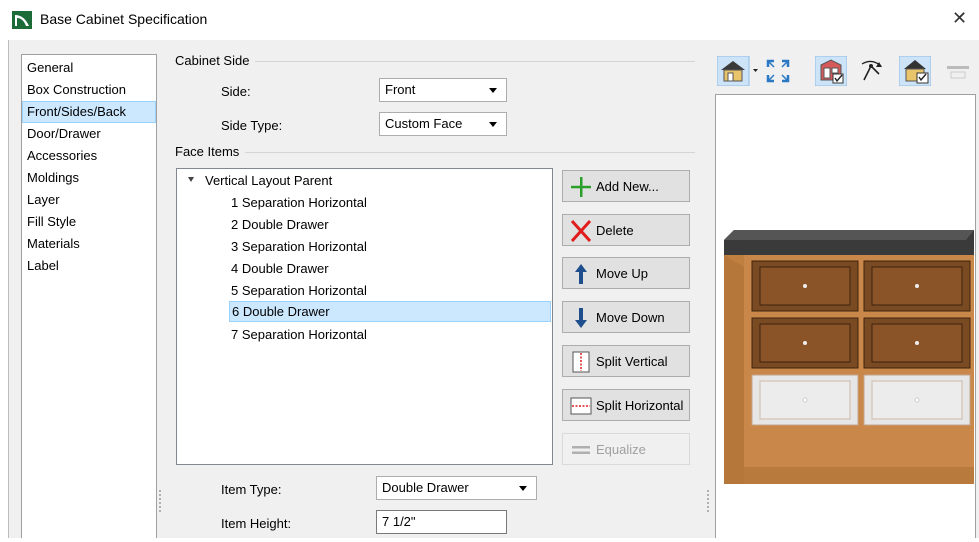  I want to click on camera-view-dropdown-icon, so click(738, 71).